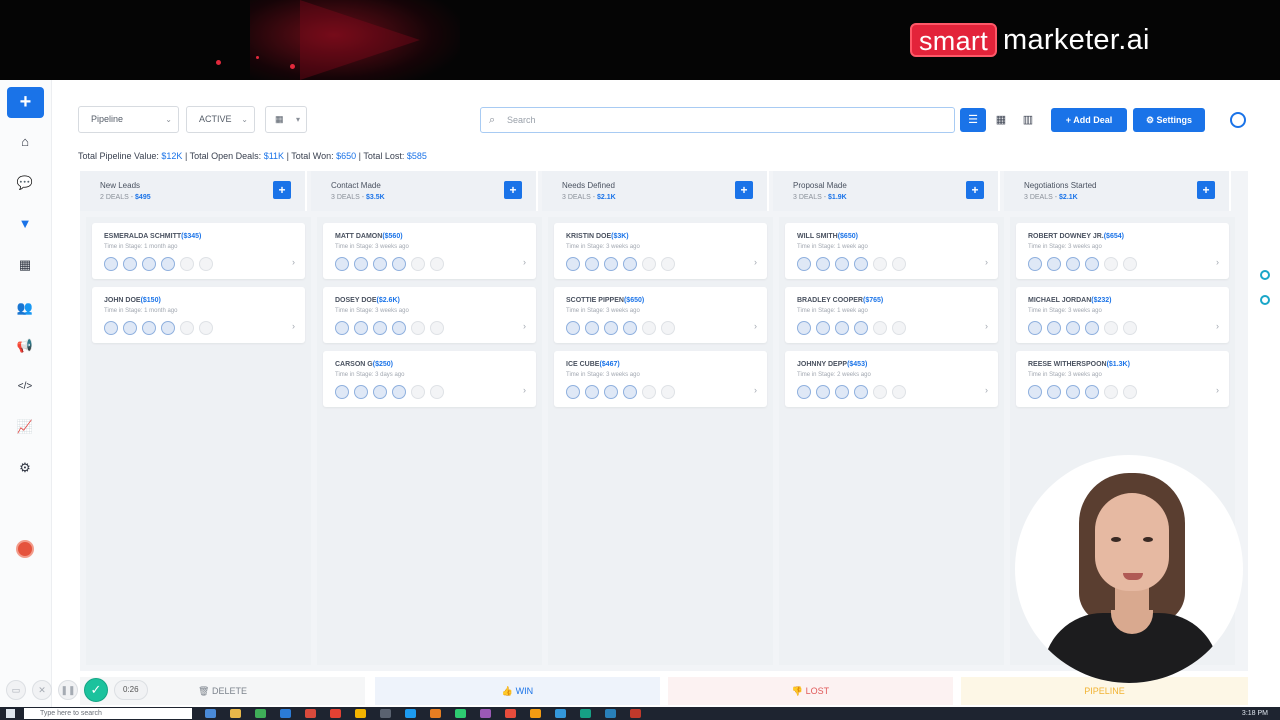 The width and height of the screenshot is (1280, 720). What do you see at coordinates (108, 713) in the screenshot?
I see `taskbar-search: Type here to search` at bounding box center [108, 713].